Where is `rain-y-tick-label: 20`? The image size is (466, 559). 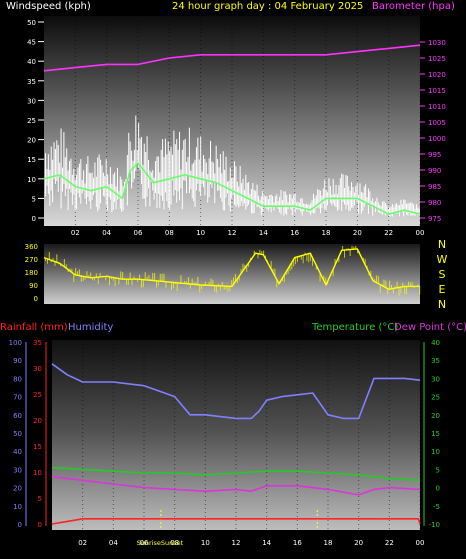 rain-y-tick-label: 20 is located at coordinates (37, 421).